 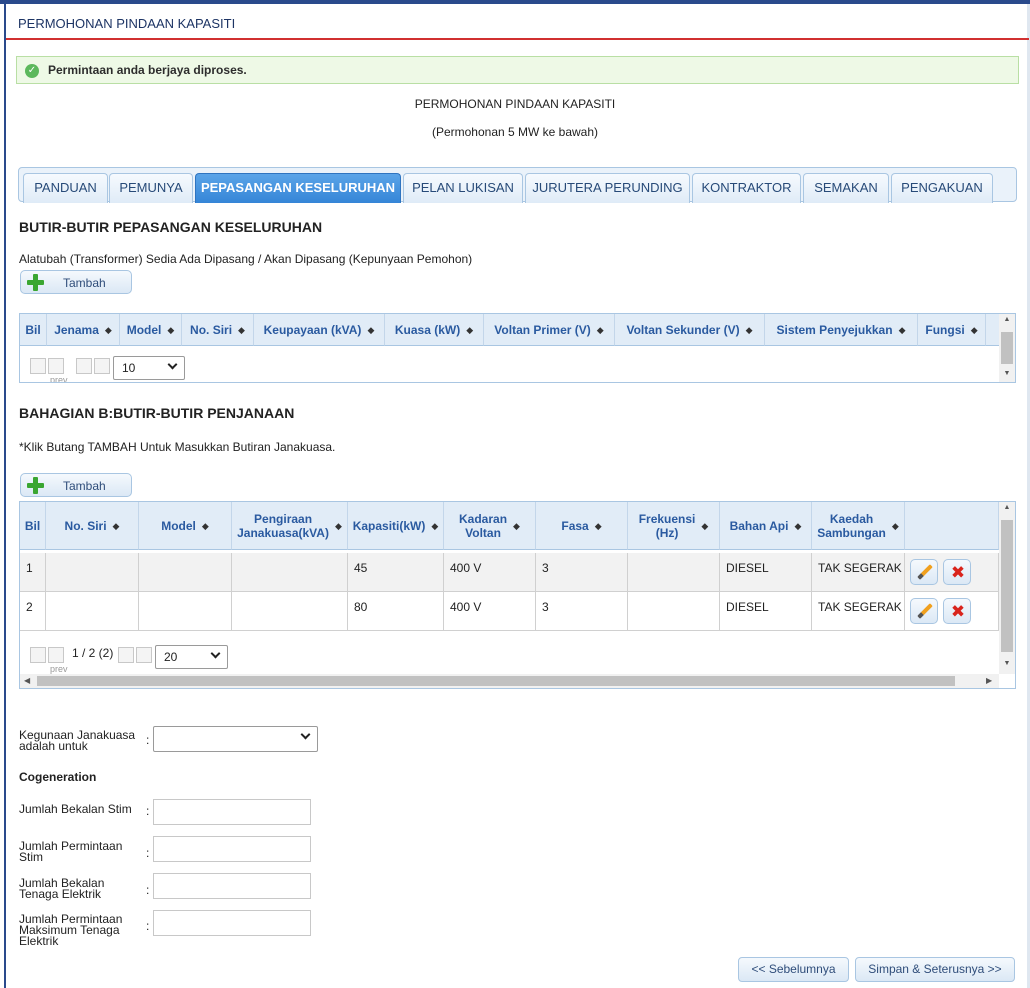 I want to click on jumlah-permintaan-stim-input, so click(x=232, y=849).